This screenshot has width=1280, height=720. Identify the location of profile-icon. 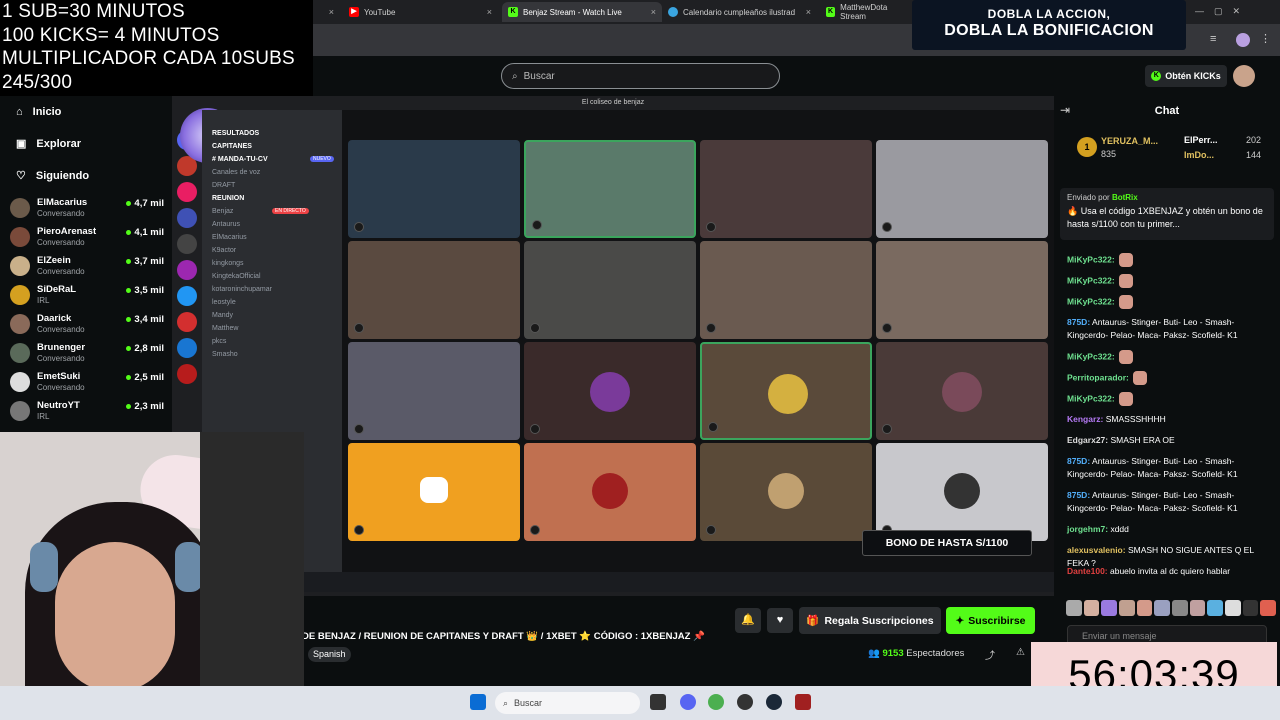
(1243, 40).